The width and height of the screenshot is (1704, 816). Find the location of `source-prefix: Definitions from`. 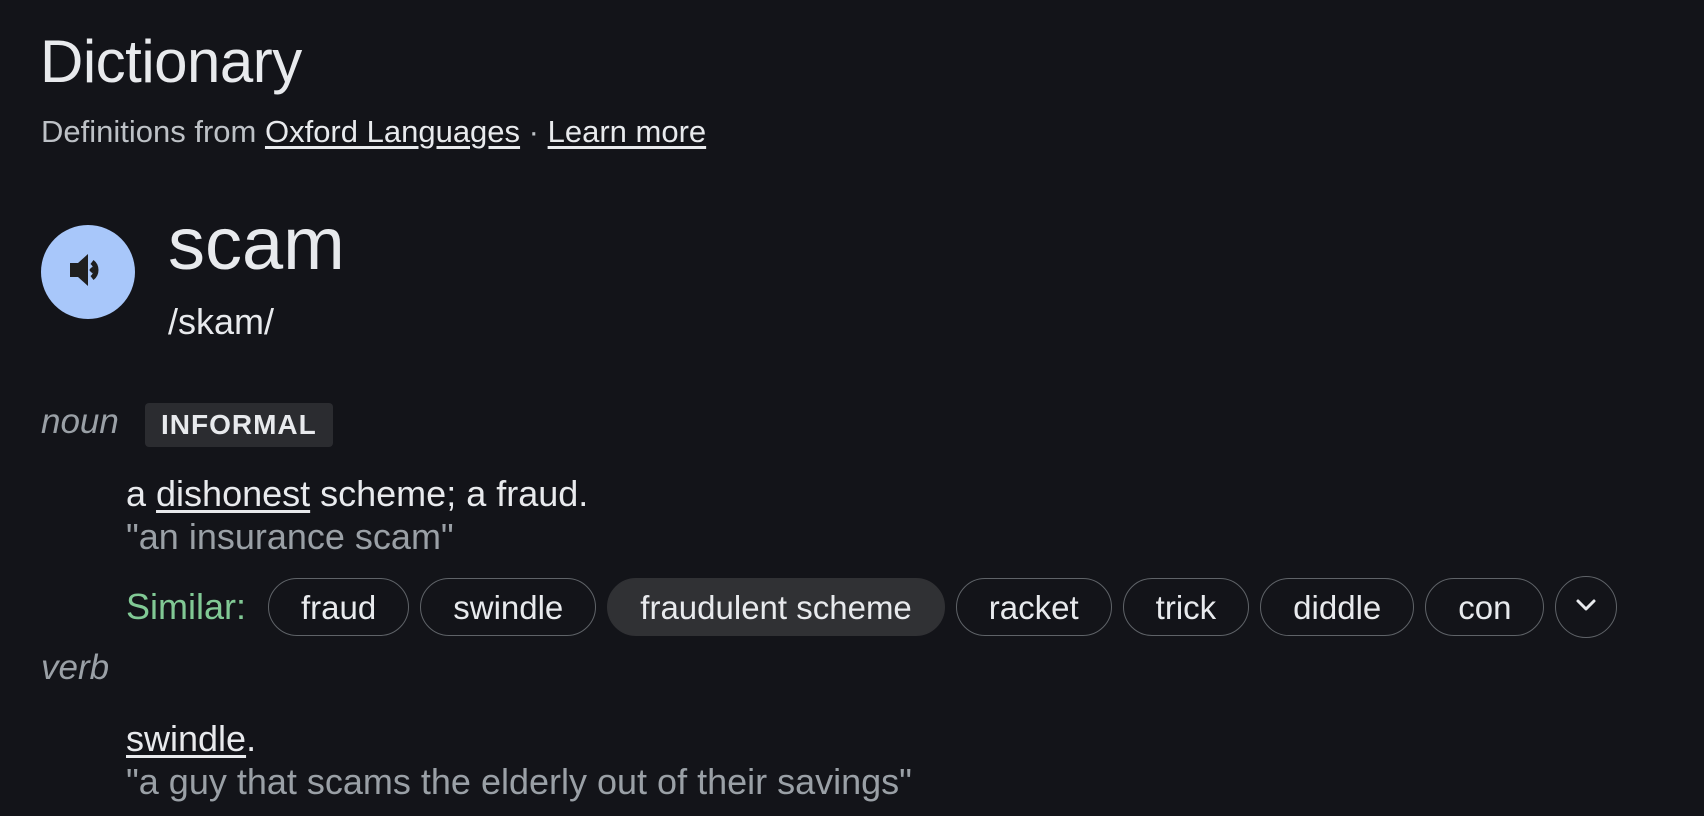

source-prefix: Definitions from is located at coordinates (153, 131).